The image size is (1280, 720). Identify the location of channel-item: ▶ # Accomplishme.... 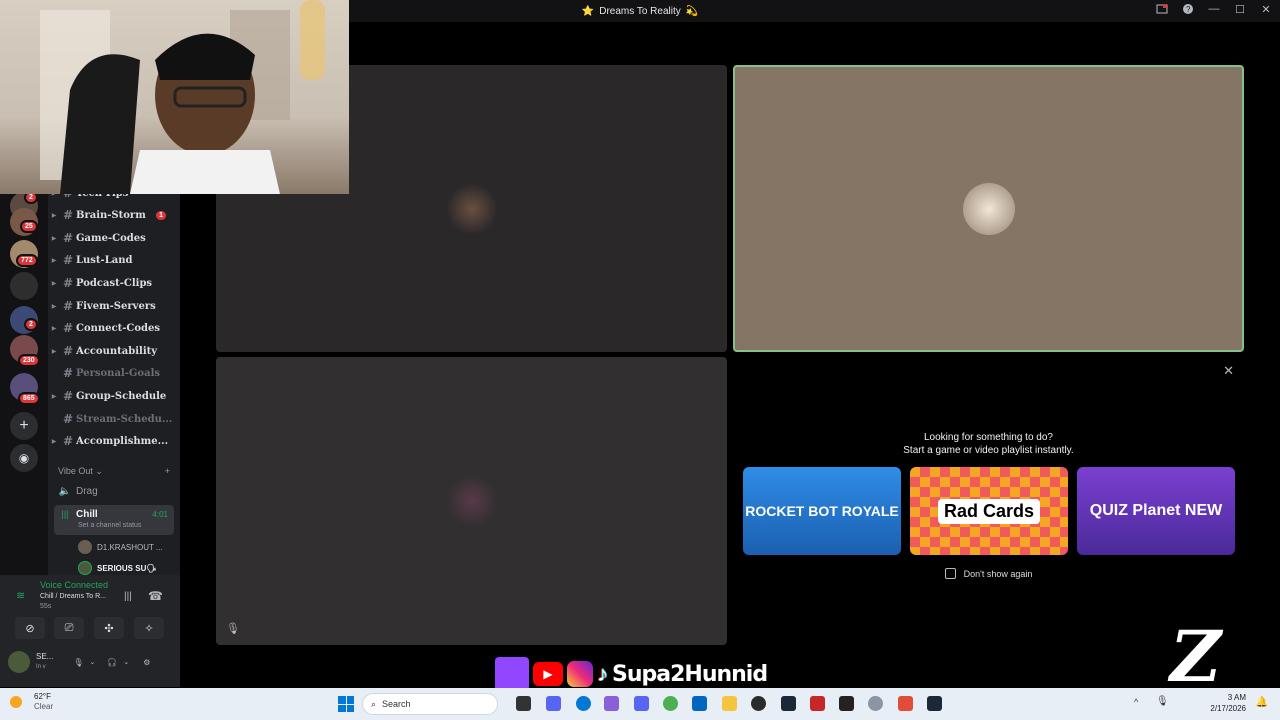
(113, 441).